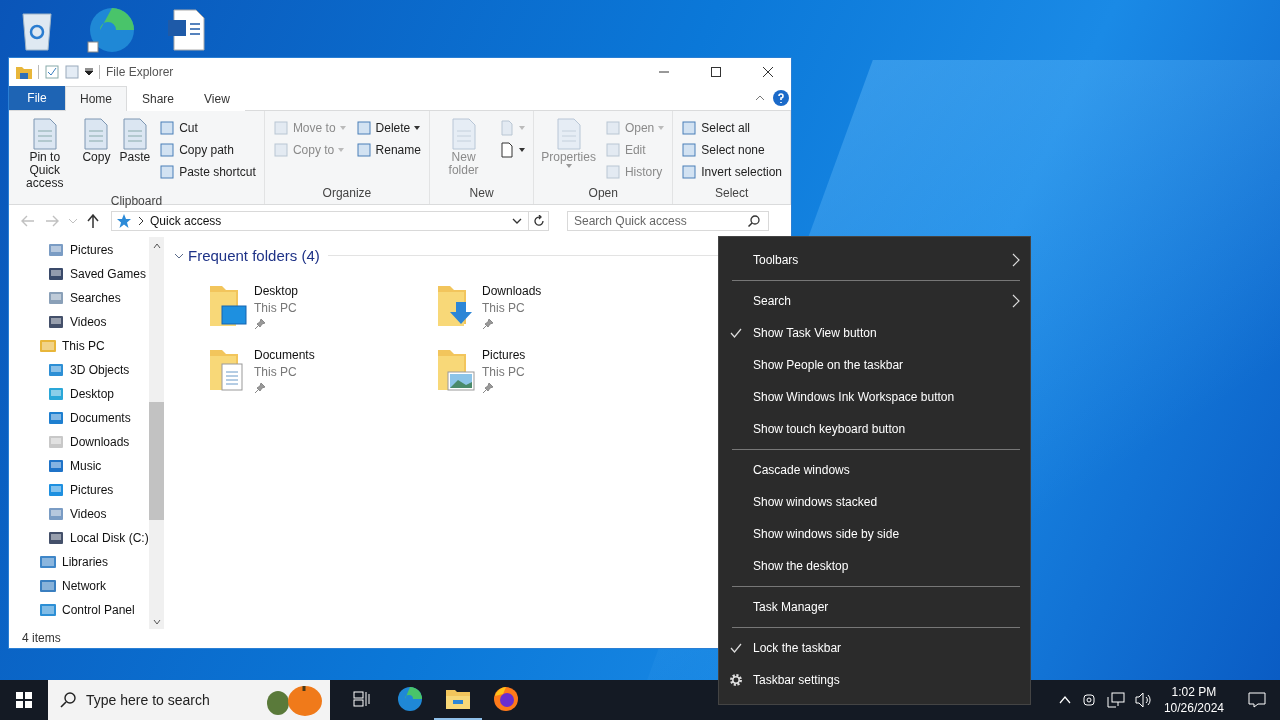  I want to click on maximize-icon, so click(716, 72).